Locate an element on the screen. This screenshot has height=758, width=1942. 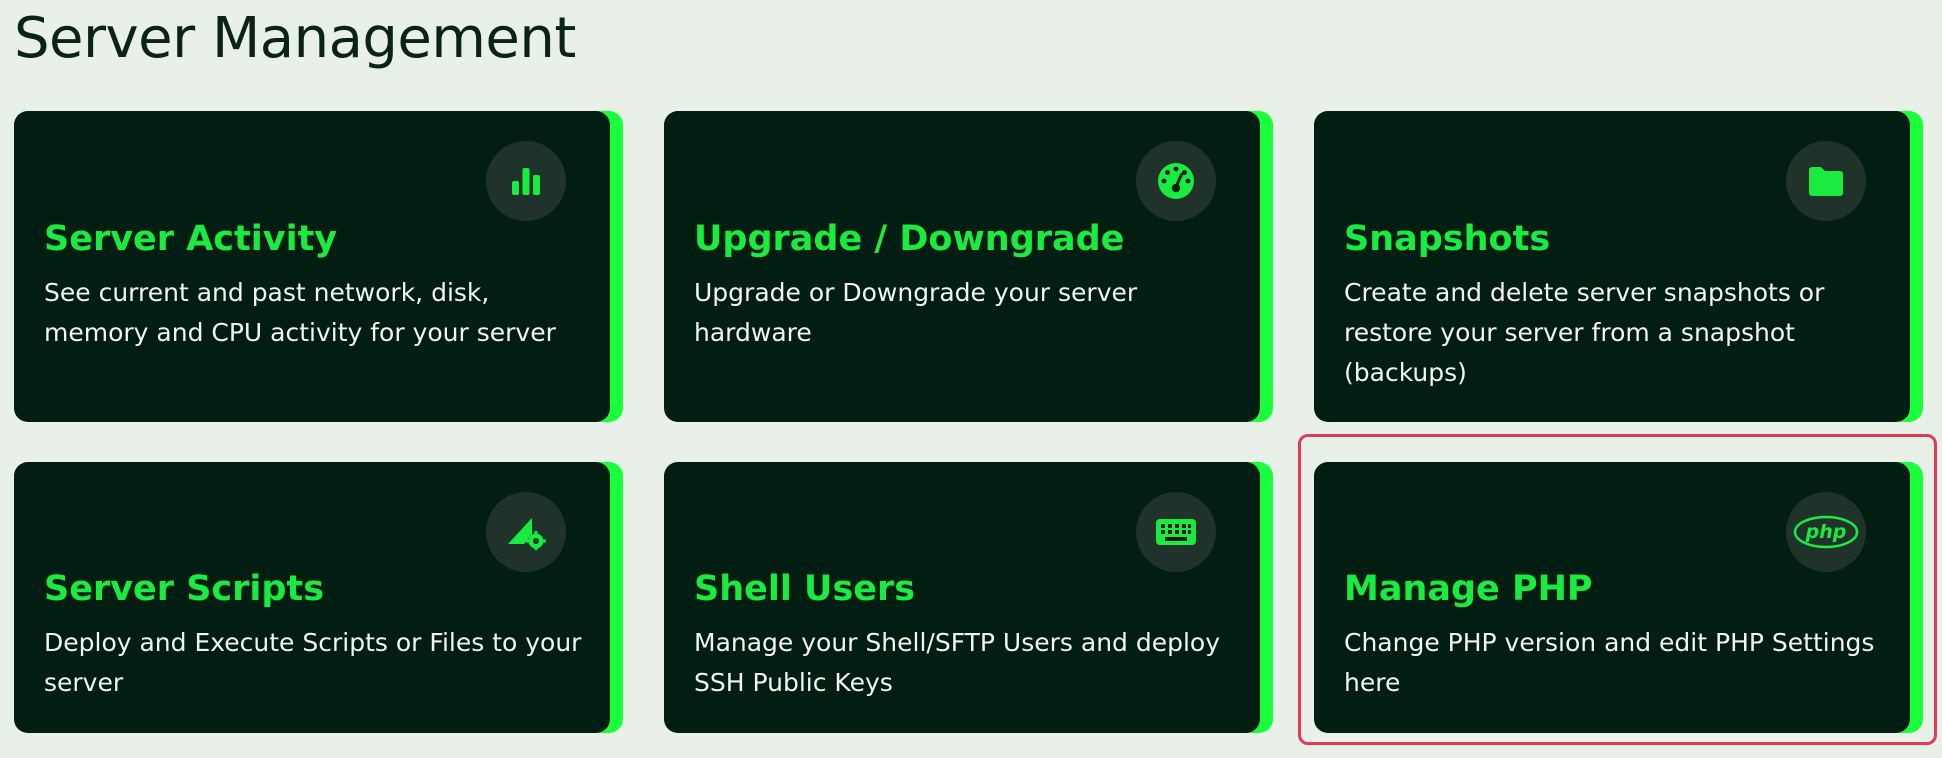
php-icon: php is located at coordinates (1826, 532).